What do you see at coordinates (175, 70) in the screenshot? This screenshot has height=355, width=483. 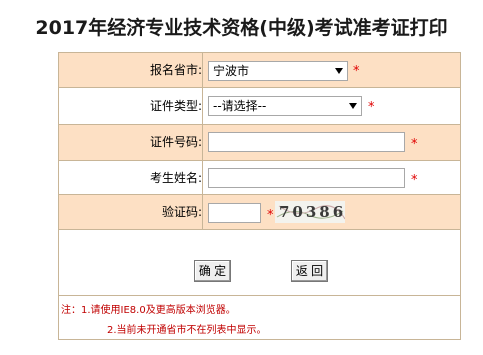 I see `province-label: 报名省市:` at bounding box center [175, 70].